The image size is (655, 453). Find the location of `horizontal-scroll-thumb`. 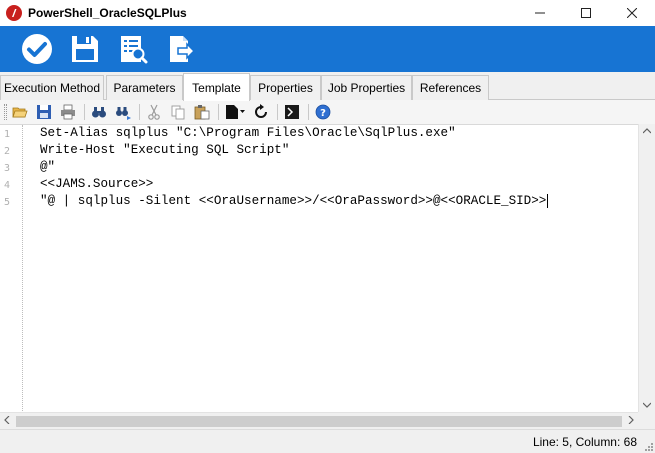

horizontal-scroll-thumb is located at coordinates (319, 421).